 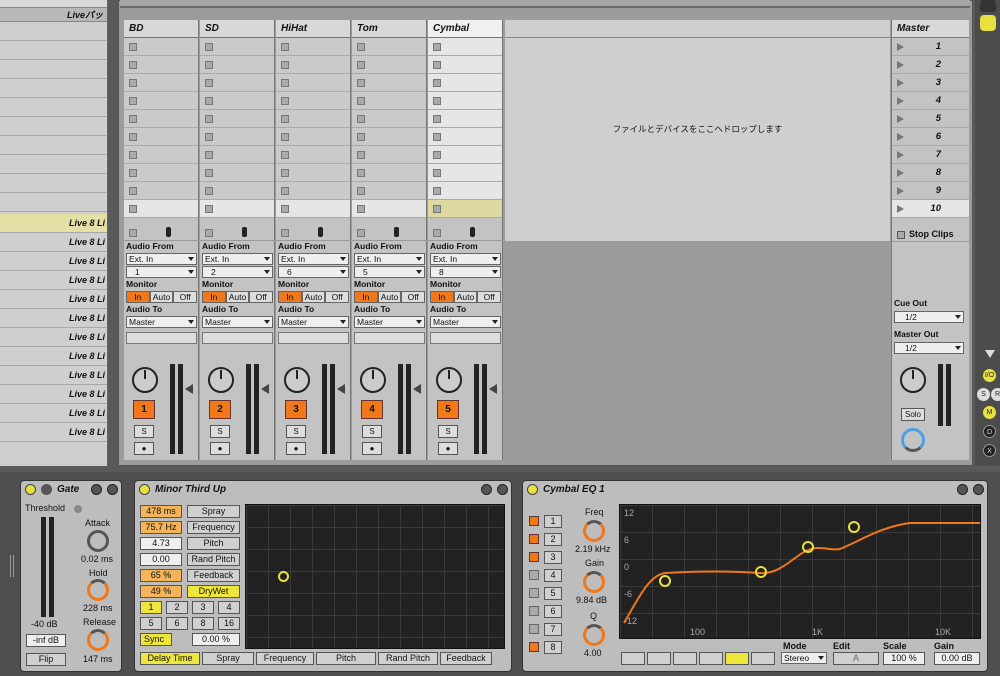 What do you see at coordinates (372, 431) in the screenshot?
I see `solo-button: S` at bounding box center [372, 431].